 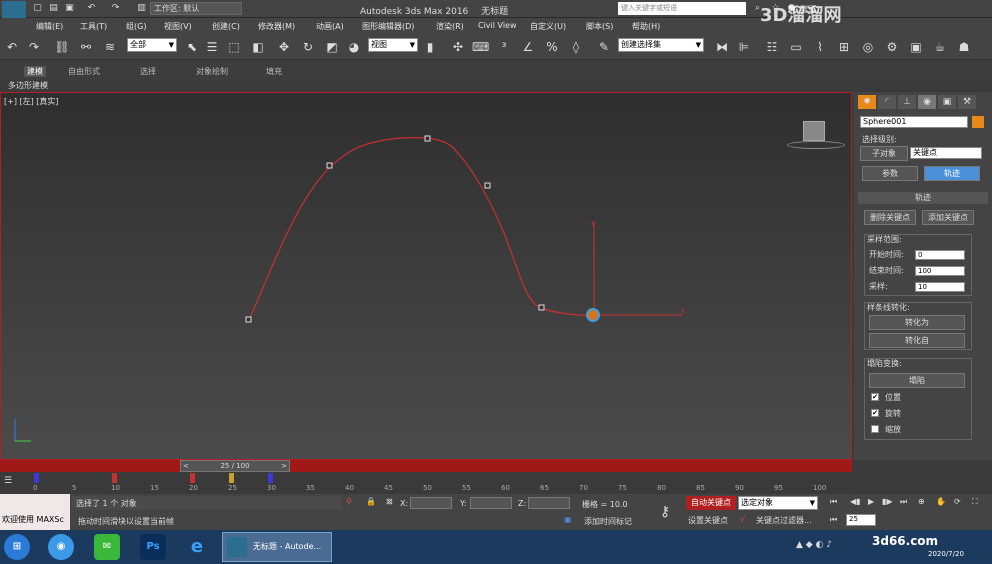 I want to click on end-time-spinner: 100, so click(x=940, y=271).